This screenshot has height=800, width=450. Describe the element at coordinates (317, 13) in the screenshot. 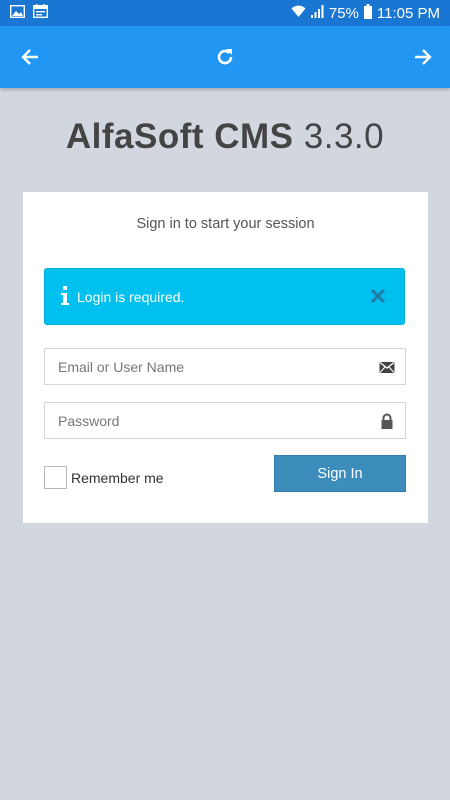

I see `signal-icon` at that location.